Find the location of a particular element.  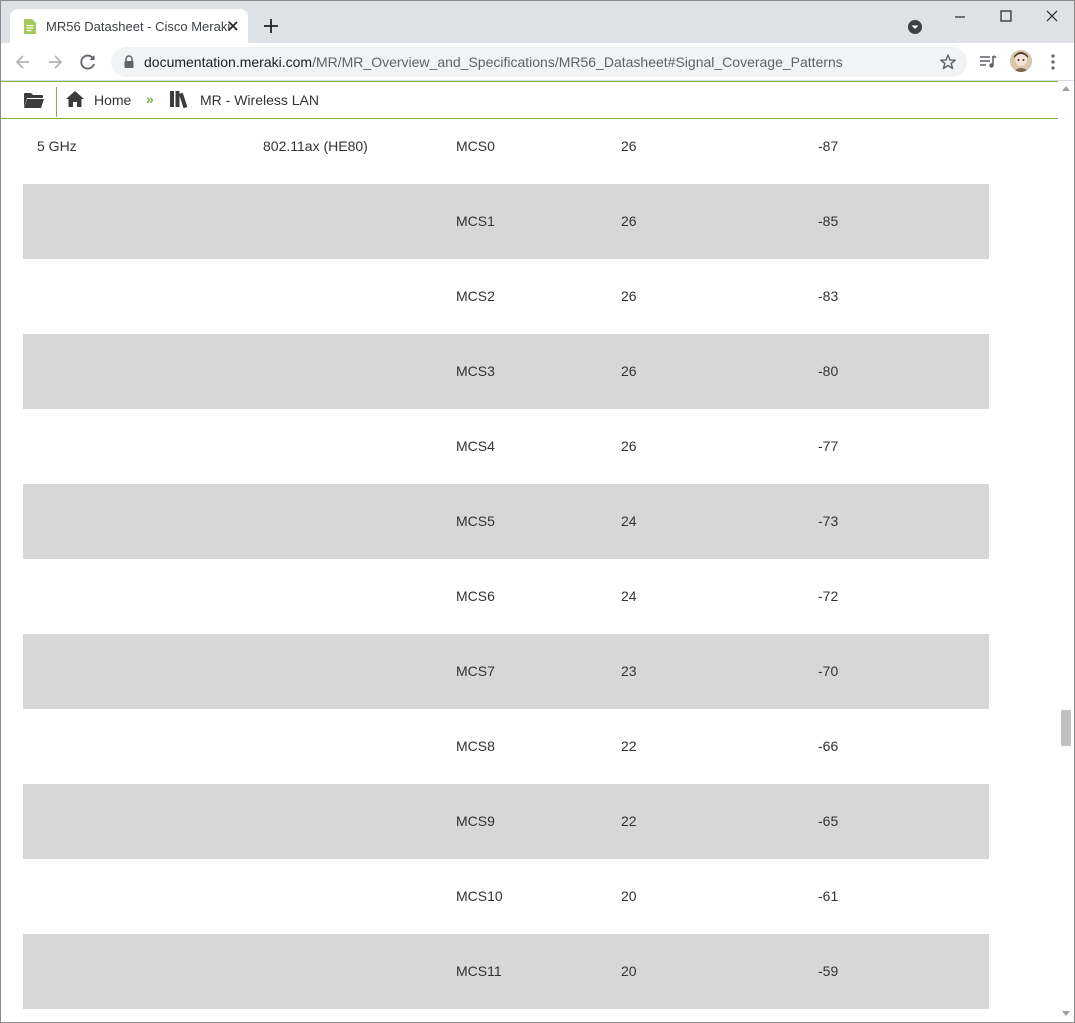

tab-search-icon is located at coordinates (915, 27).